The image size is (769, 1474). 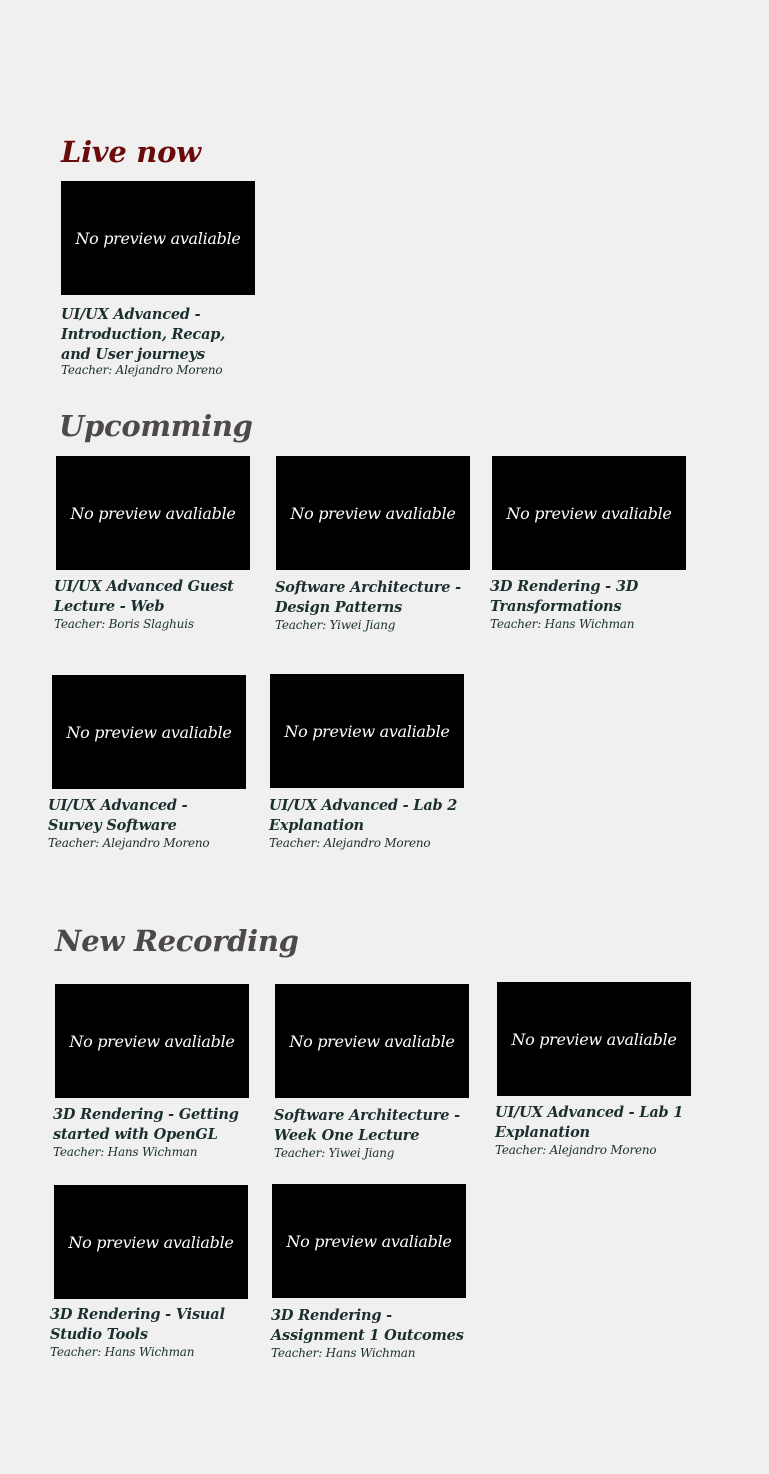 What do you see at coordinates (595, 1123) in the screenshot?
I see `recording-title: UI/UX Advanced - Lab 1 Explanation` at bounding box center [595, 1123].